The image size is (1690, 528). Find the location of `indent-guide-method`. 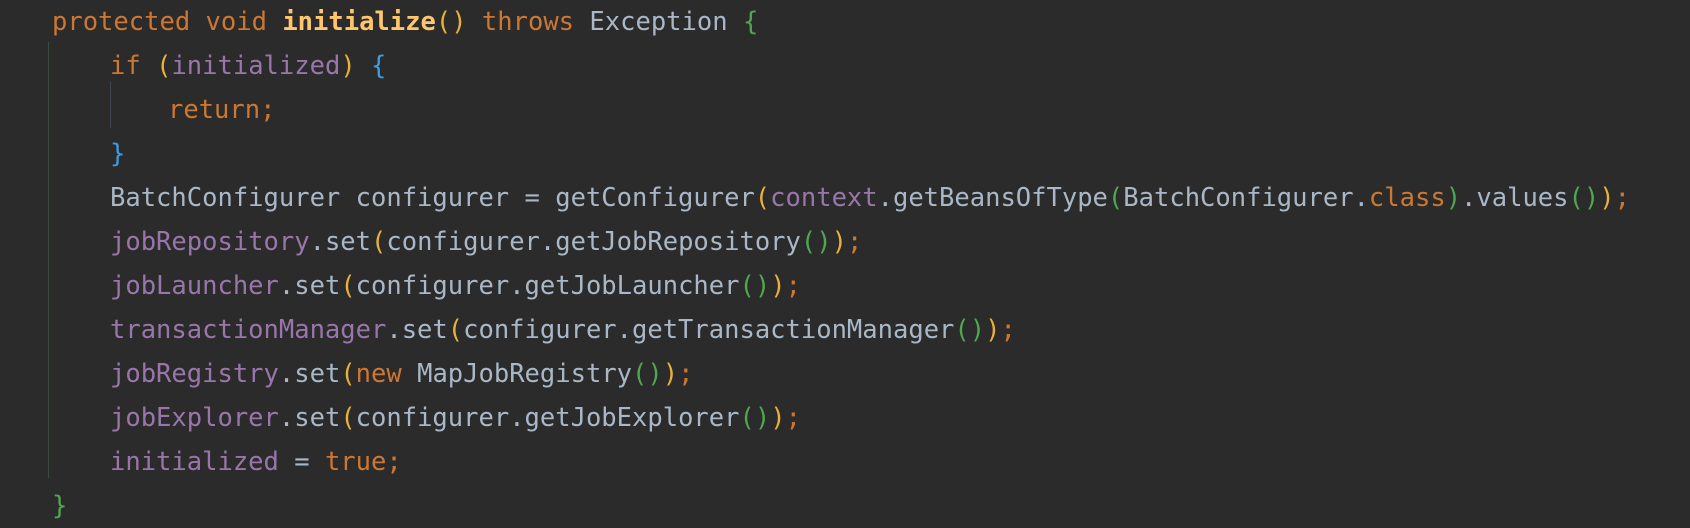

indent-guide-method is located at coordinates (48, 260).